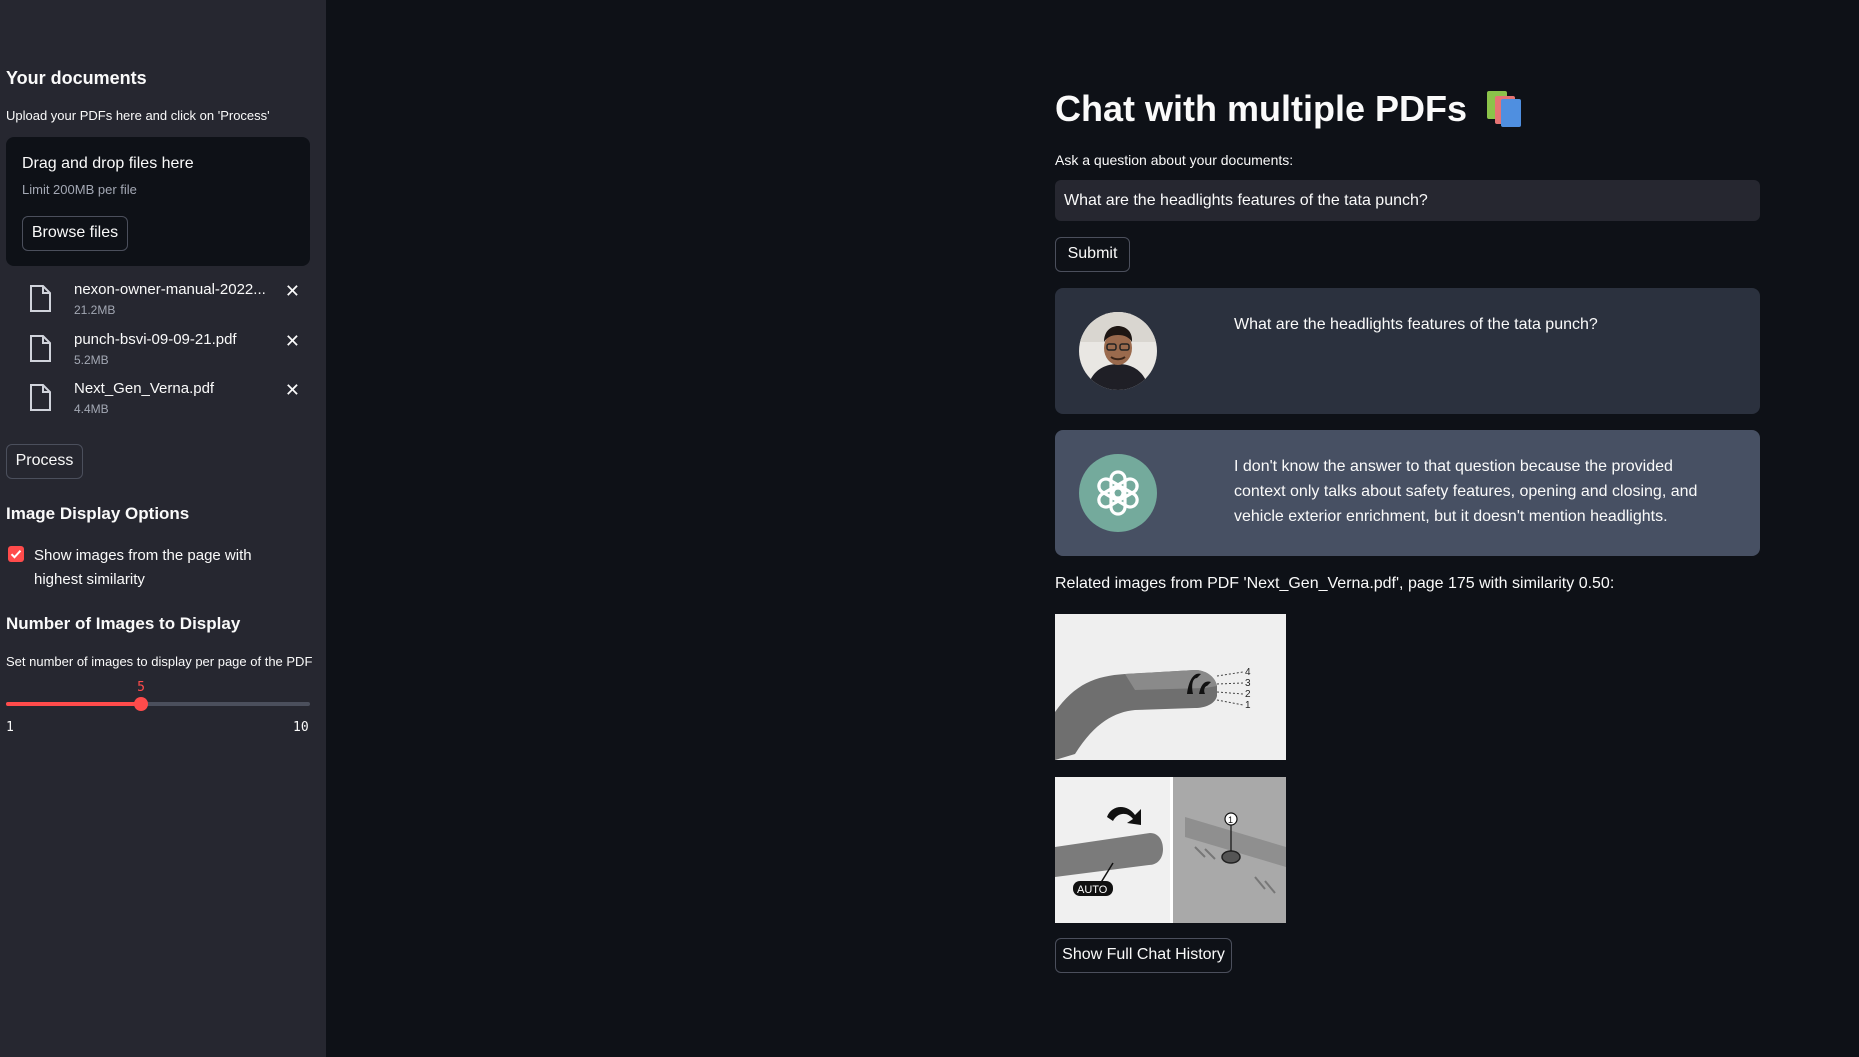  Describe the element at coordinates (79, 189) in the screenshot. I see `dropzone-limit: Limit 200MB per file` at that location.